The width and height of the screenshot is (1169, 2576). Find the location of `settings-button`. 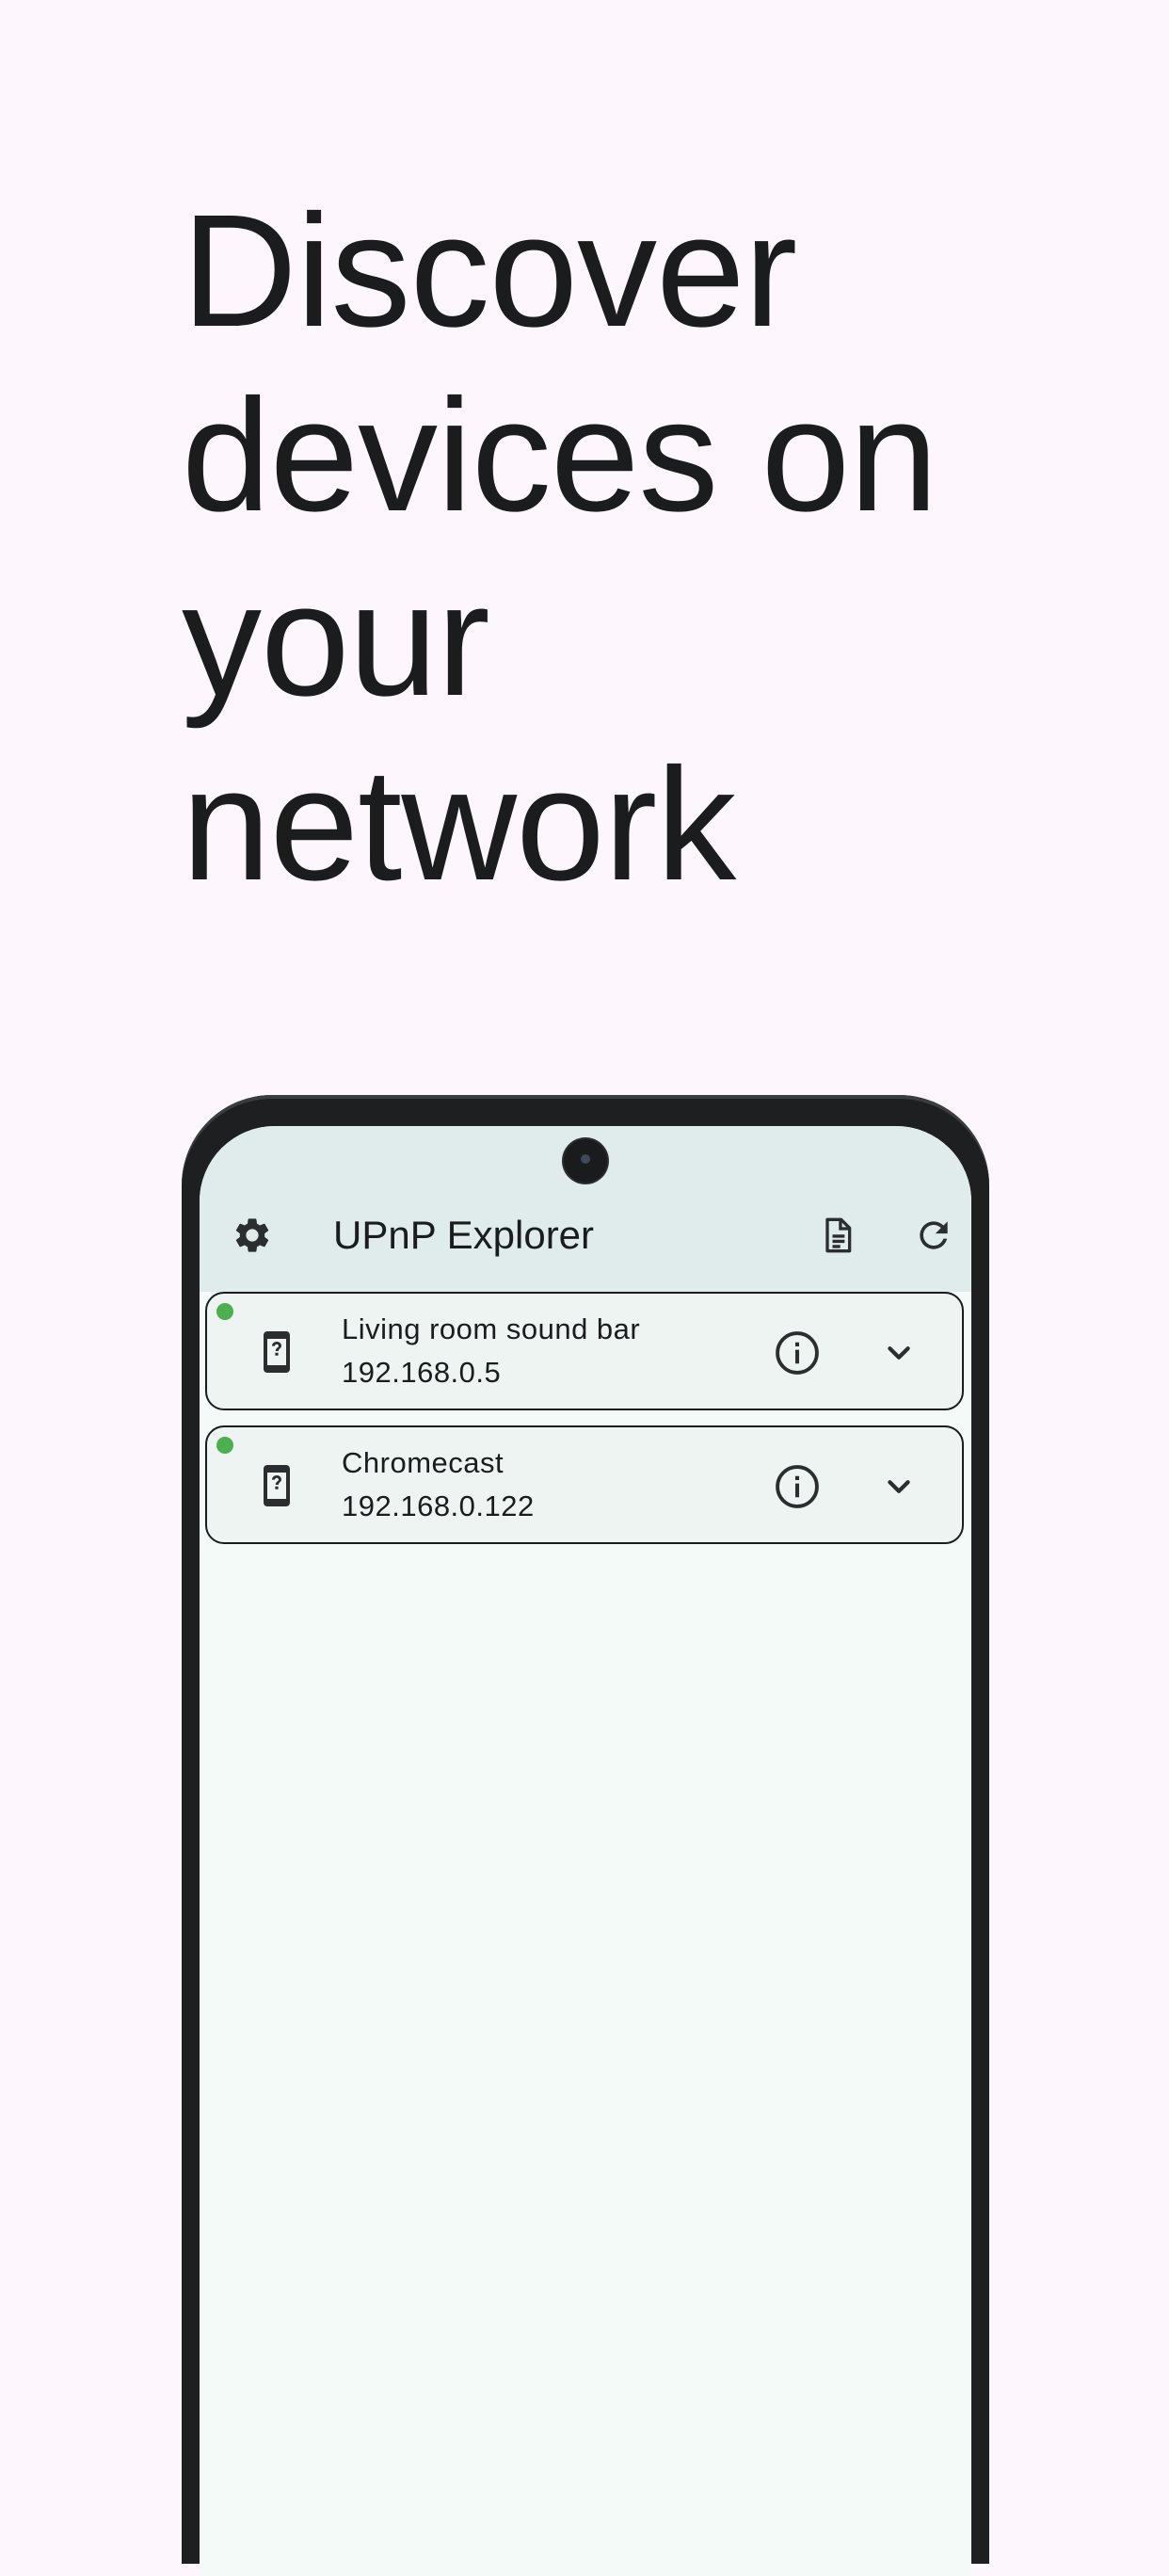

settings-button is located at coordinates (252, 1235).